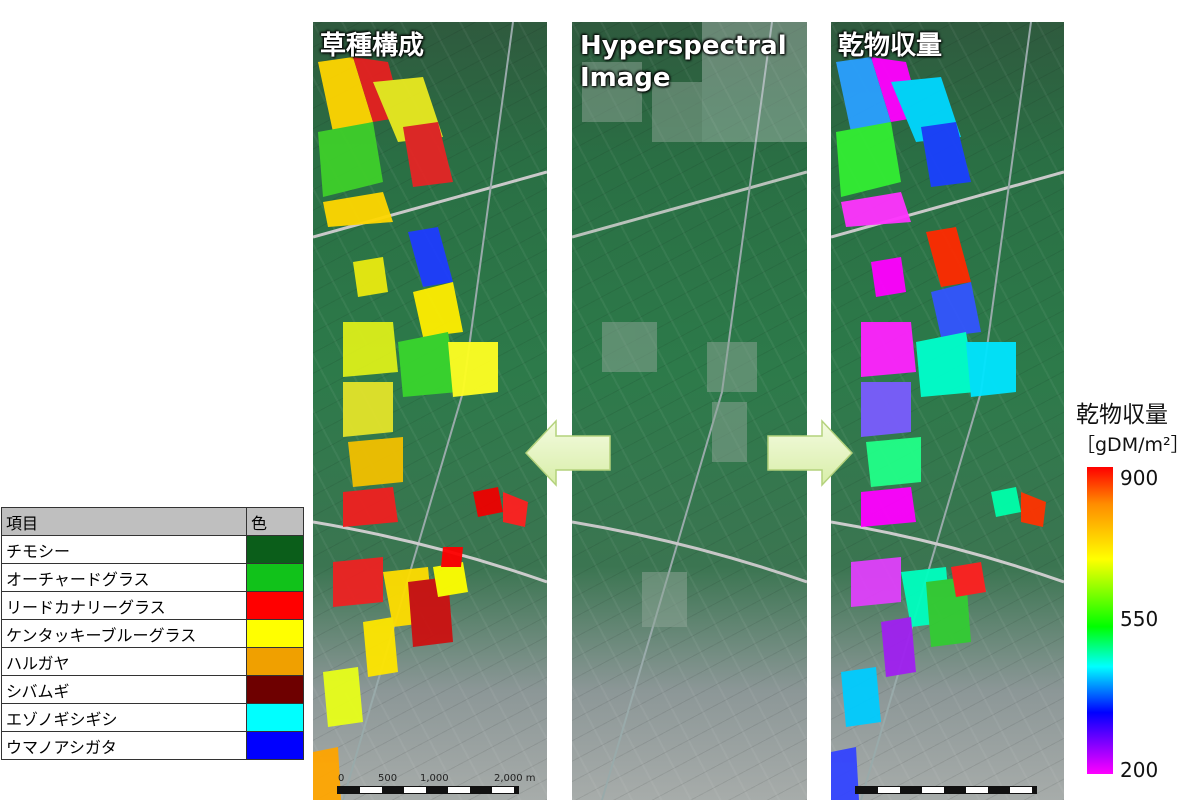 The height and width of the screenshot is (804, 1200). I want to click on legend-header-item: 項目, so click(124, 521).